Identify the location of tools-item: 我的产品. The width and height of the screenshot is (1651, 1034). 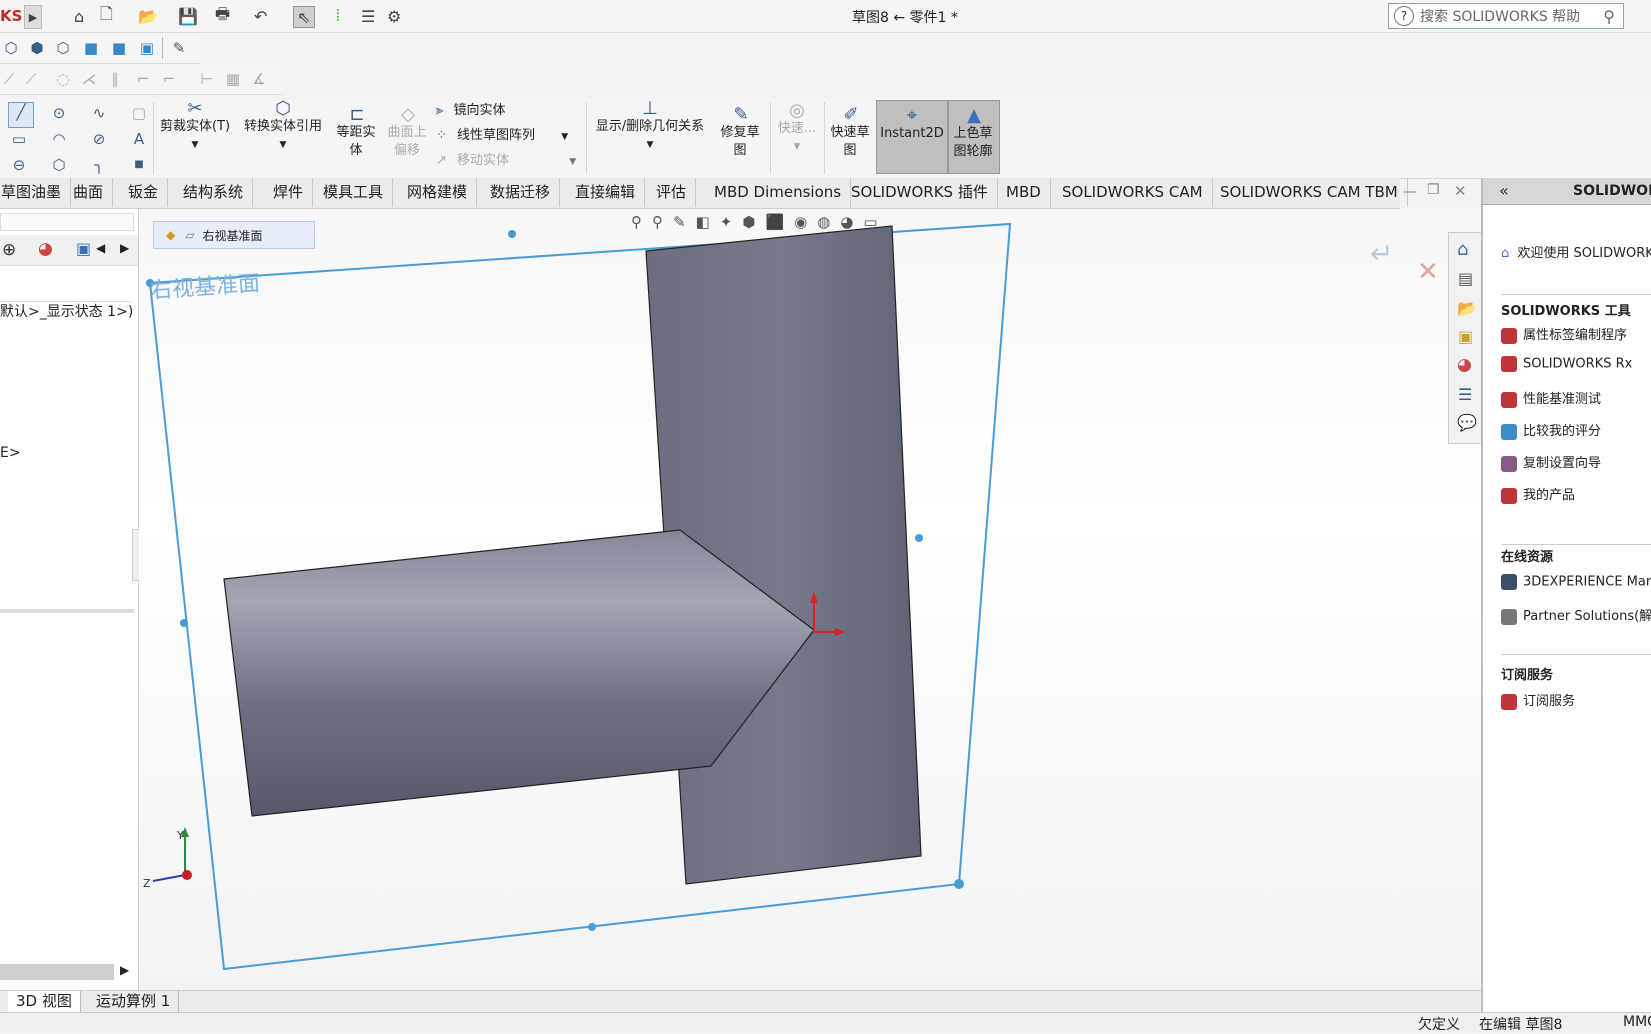
(1538, 494).